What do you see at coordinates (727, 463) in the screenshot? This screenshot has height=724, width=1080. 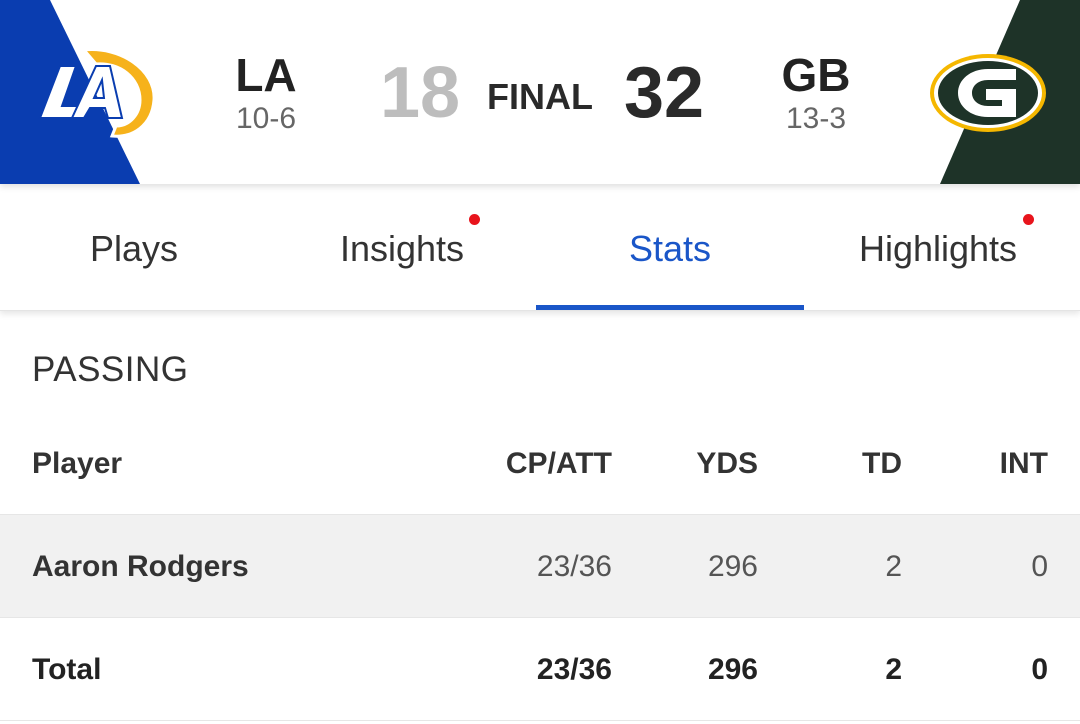 I see `column-header-yds: YDS` at bounding box center [727, 463].